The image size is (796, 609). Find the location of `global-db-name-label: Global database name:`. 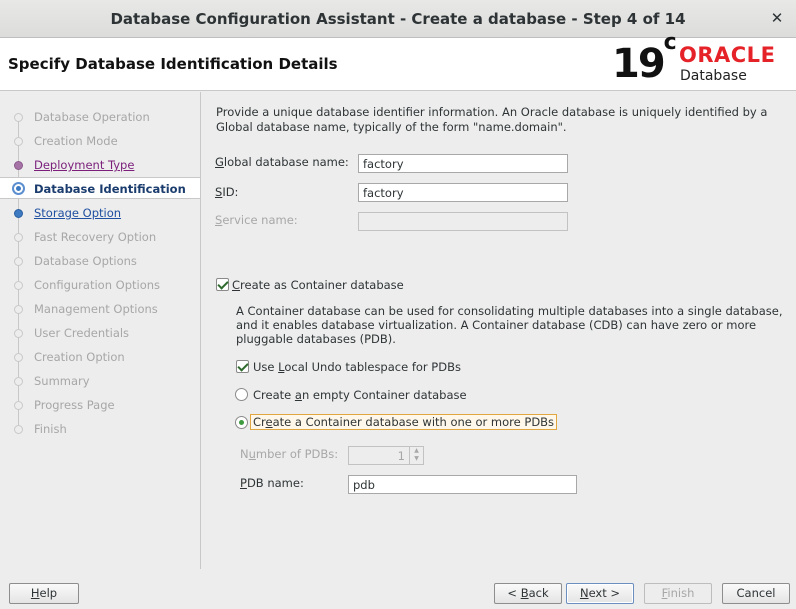

global-db-name-label: Global database name: is located at coordinates (282, 162).